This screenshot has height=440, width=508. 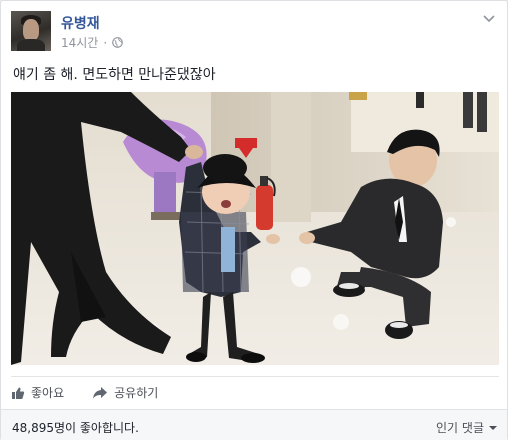 I want to click on post-footer: 48,895명이 좋아합니다. 인기 댓글, so click(x=254, y=424).